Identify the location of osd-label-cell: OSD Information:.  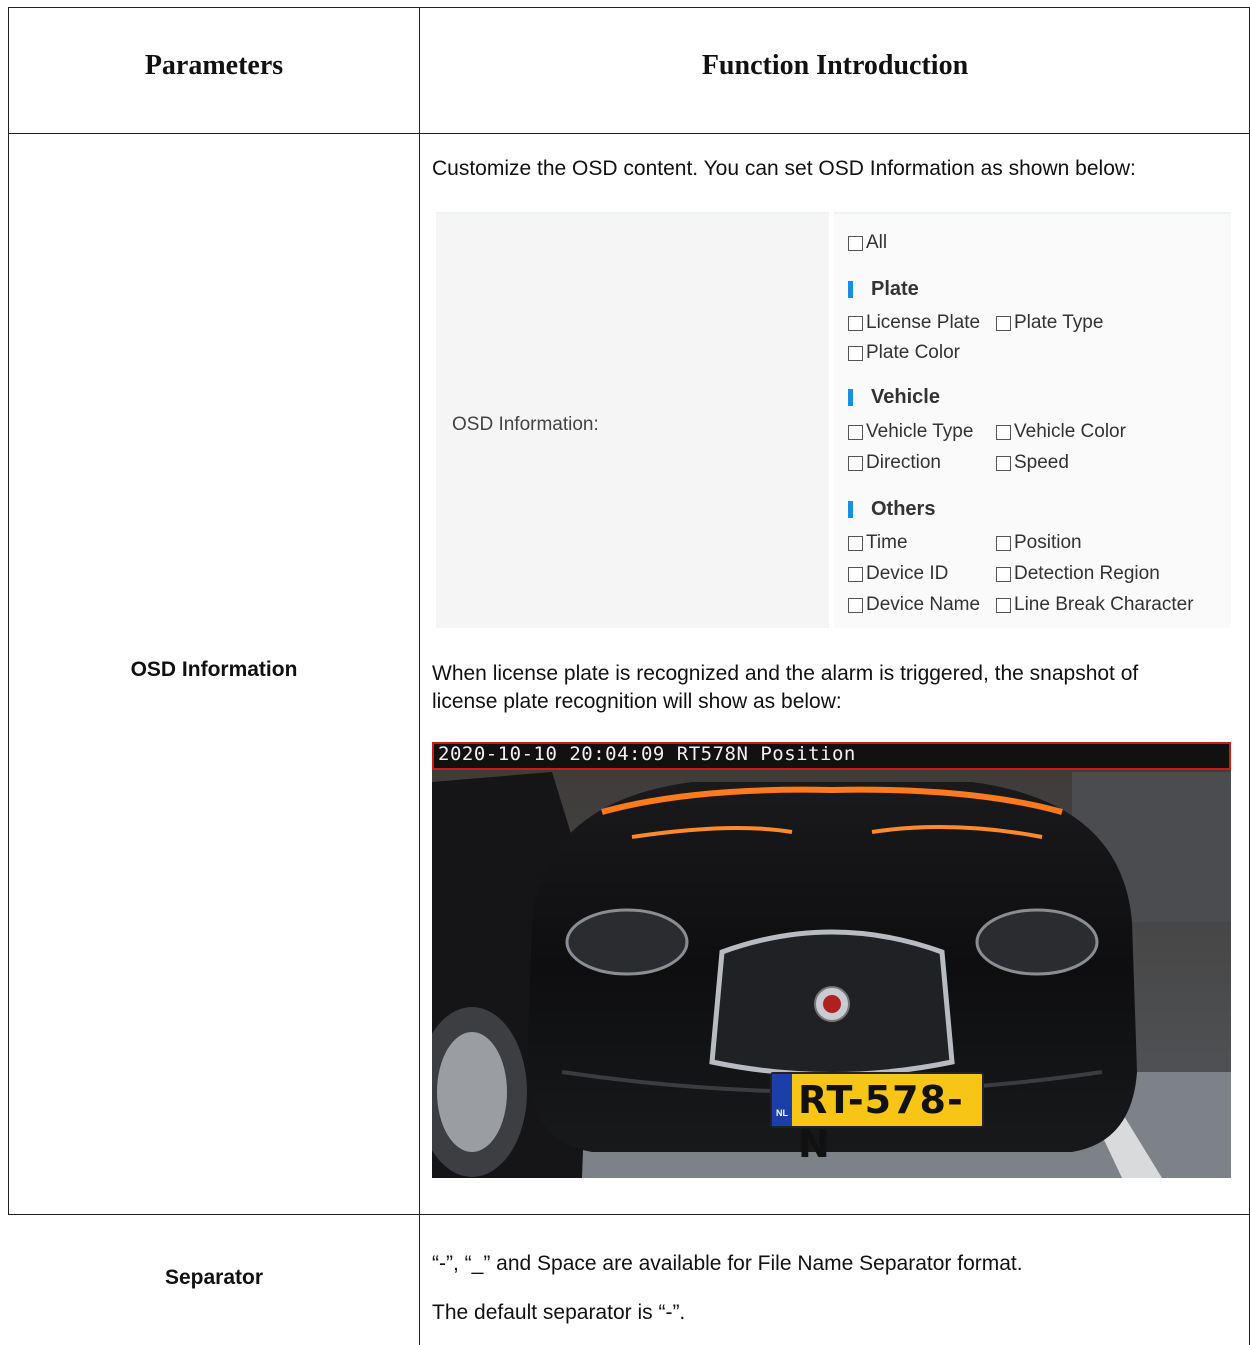
(632, 420).